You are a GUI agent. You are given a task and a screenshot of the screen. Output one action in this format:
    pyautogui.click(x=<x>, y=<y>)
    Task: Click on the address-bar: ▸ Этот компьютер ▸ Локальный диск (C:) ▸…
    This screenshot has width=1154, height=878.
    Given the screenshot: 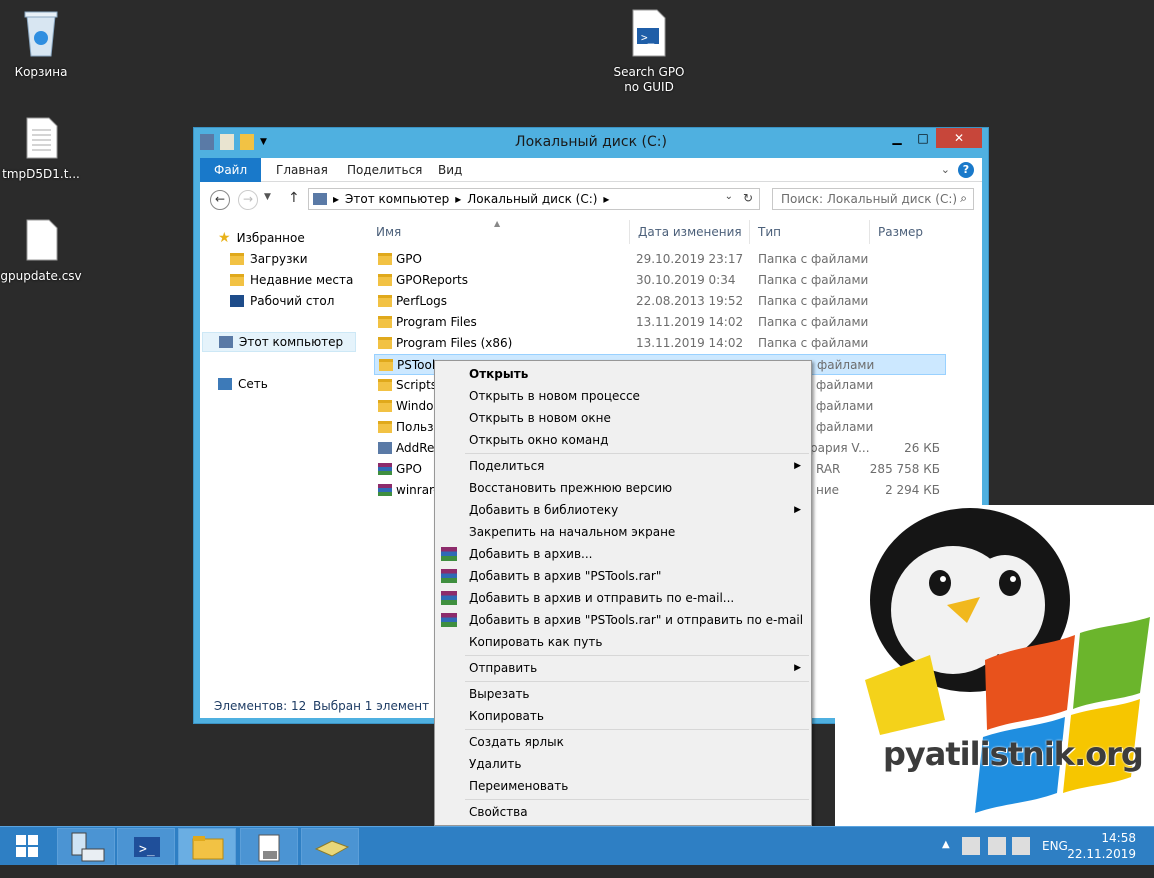 What is the action you would take?
    pyautogui.click(x=534, y=199)
    